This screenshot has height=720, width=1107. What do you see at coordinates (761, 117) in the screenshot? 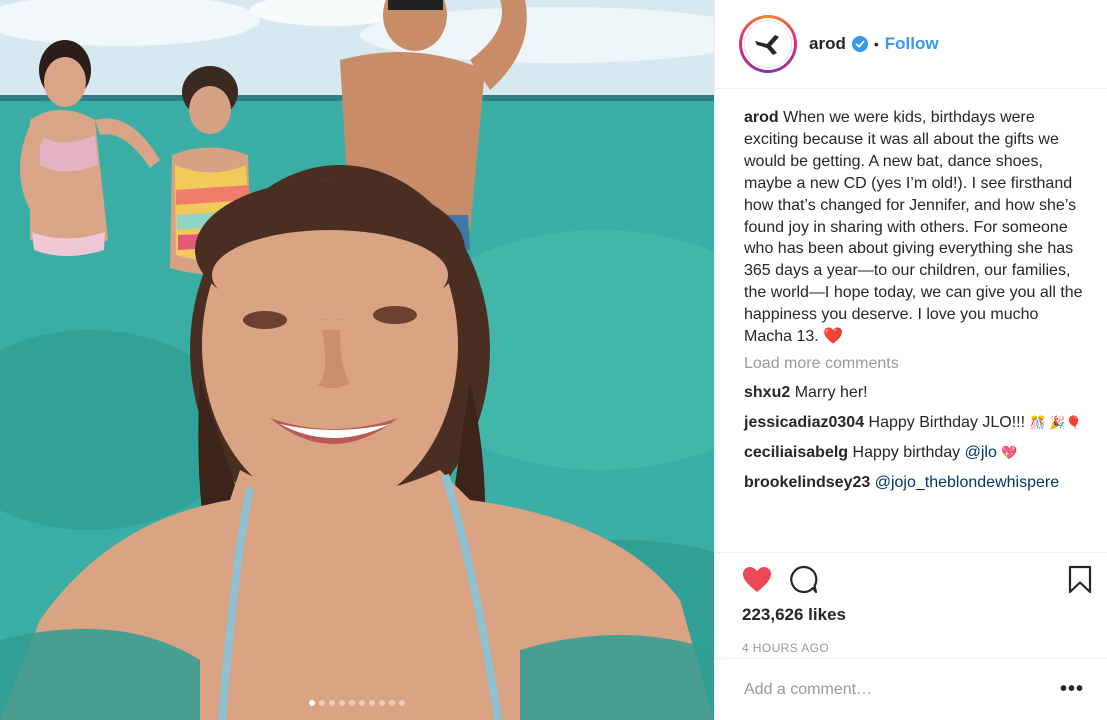
I see `caption-username: arod` at bounding box center [761, 117].